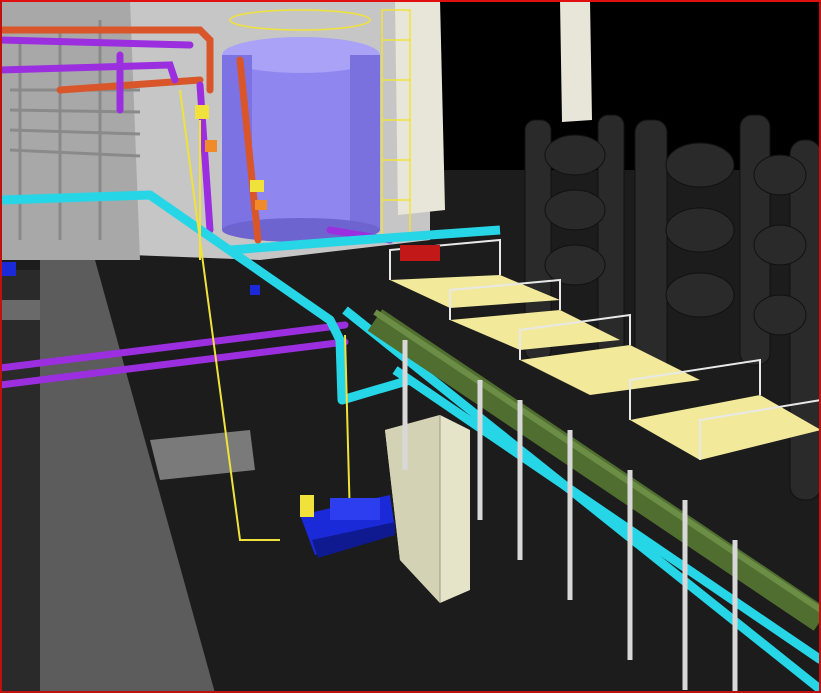 The height and width of the screenshot is (693, 821). I want to click on viewport-border-top, so click(410, 1).